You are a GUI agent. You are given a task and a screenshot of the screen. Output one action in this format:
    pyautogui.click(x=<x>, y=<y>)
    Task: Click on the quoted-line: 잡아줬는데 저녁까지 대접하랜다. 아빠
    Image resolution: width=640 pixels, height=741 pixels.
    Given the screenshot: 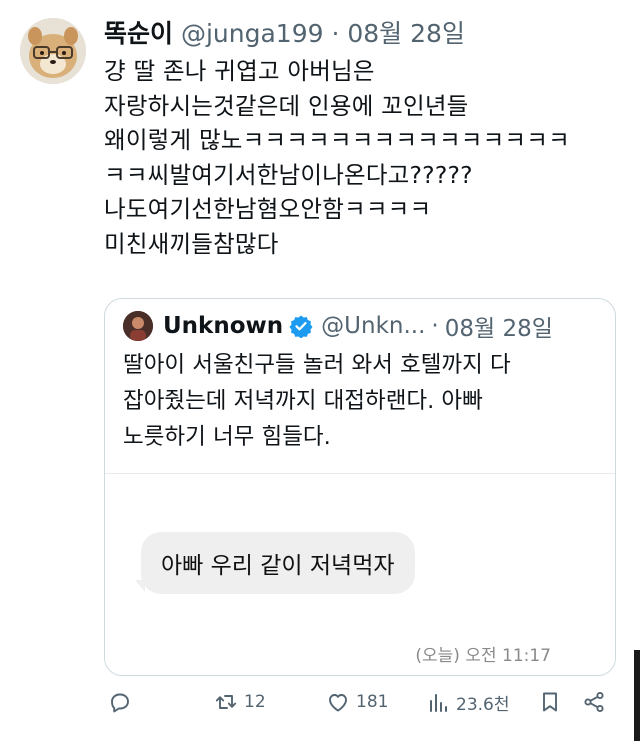 What is the action you would take?
    pyautogui.click(x=303, y=401)
    